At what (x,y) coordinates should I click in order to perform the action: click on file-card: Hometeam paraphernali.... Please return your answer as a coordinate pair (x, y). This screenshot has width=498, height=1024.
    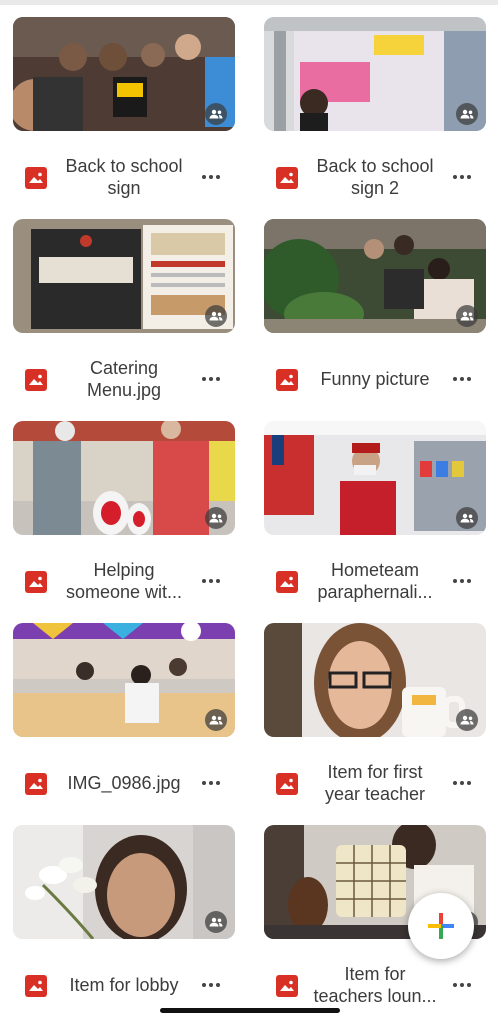
    Looking at the image, I should click on (375, 516).